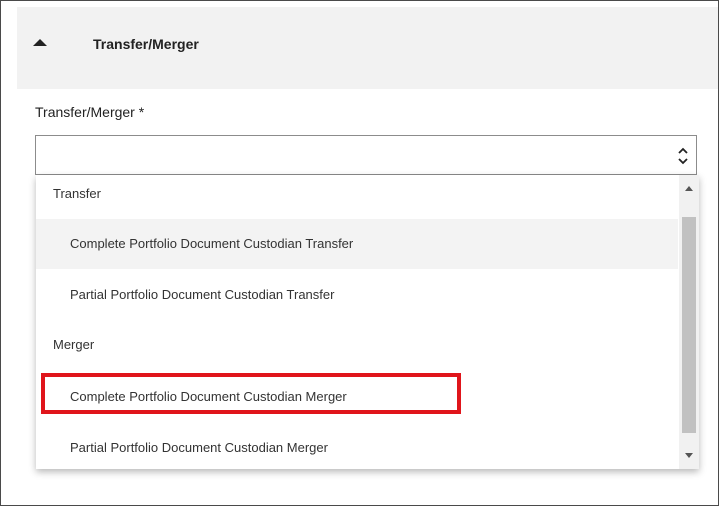  I want to click on scroll-up-arrow-icon, so click(689, 189).